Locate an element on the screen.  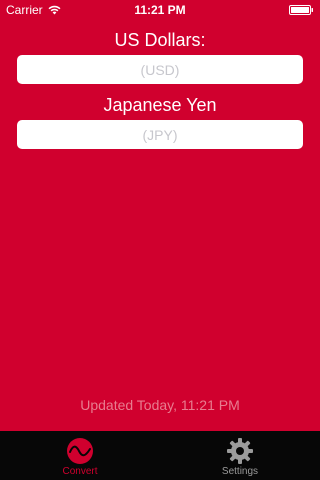
tab-settings: Settings is located at coordinates (240, 455).